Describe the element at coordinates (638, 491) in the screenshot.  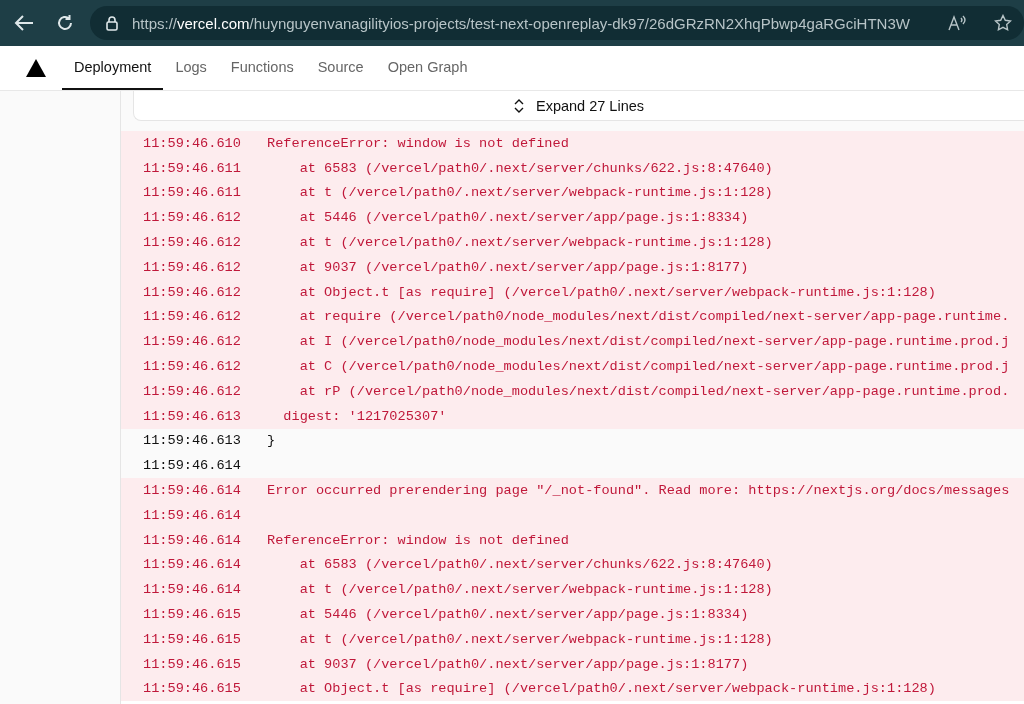
I see `log-message: Error occurred prerendering page "/_not-found". Read more: https://nextjs.org/docs/messages` at that location.